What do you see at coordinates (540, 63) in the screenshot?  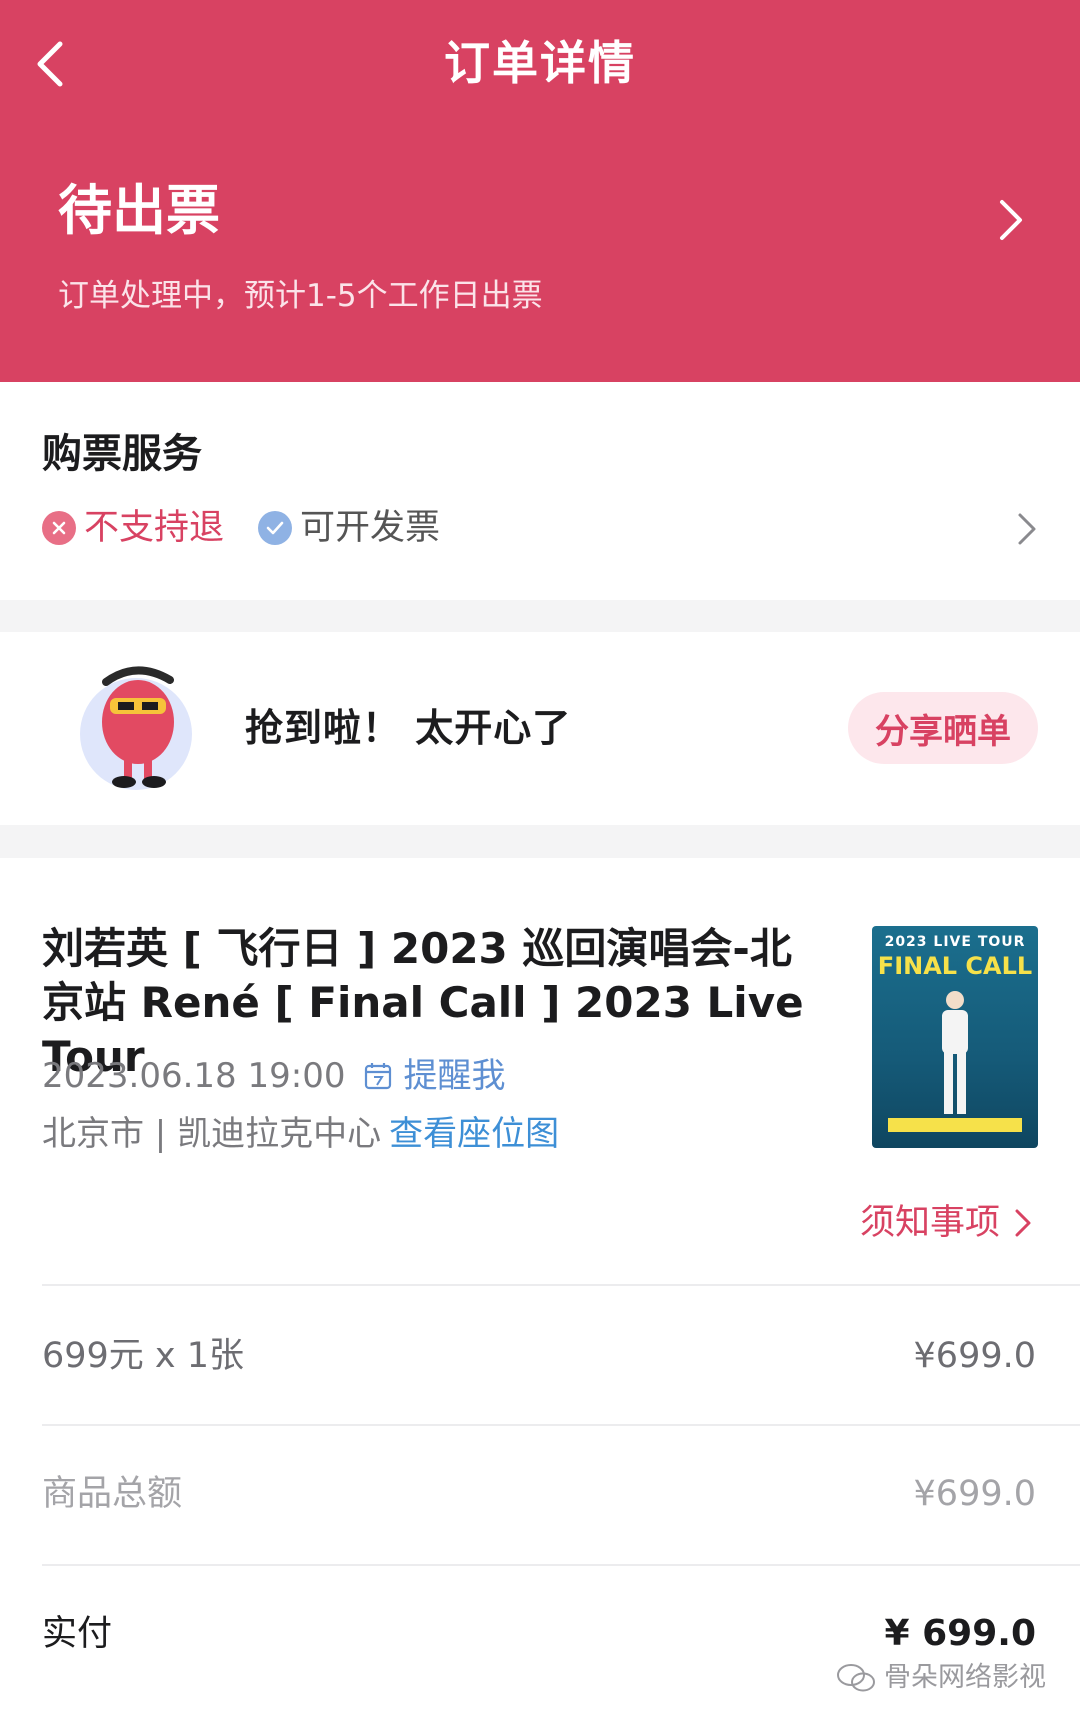 I see `page-title: 订单详情` at bounding box center [540, 63].